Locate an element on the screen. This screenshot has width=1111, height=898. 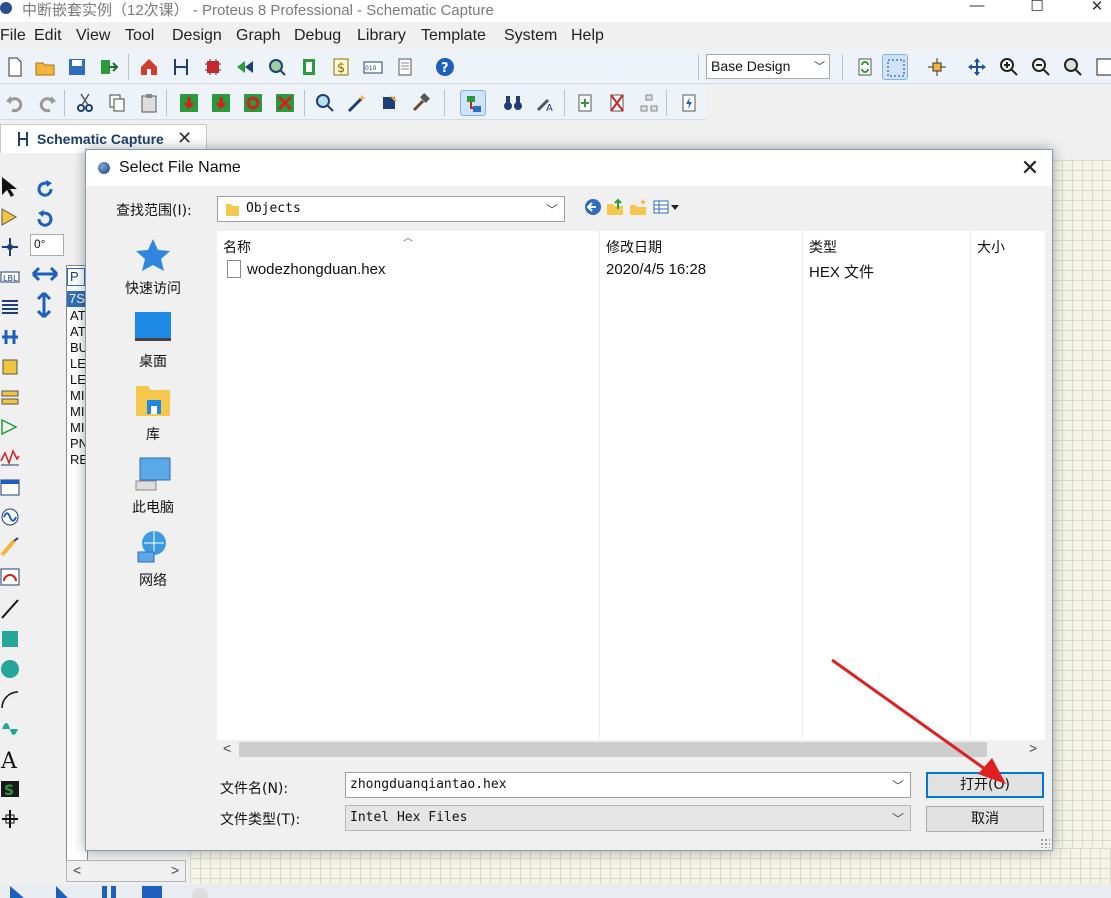
box-tool-icon is located at coordinates (10, 639).